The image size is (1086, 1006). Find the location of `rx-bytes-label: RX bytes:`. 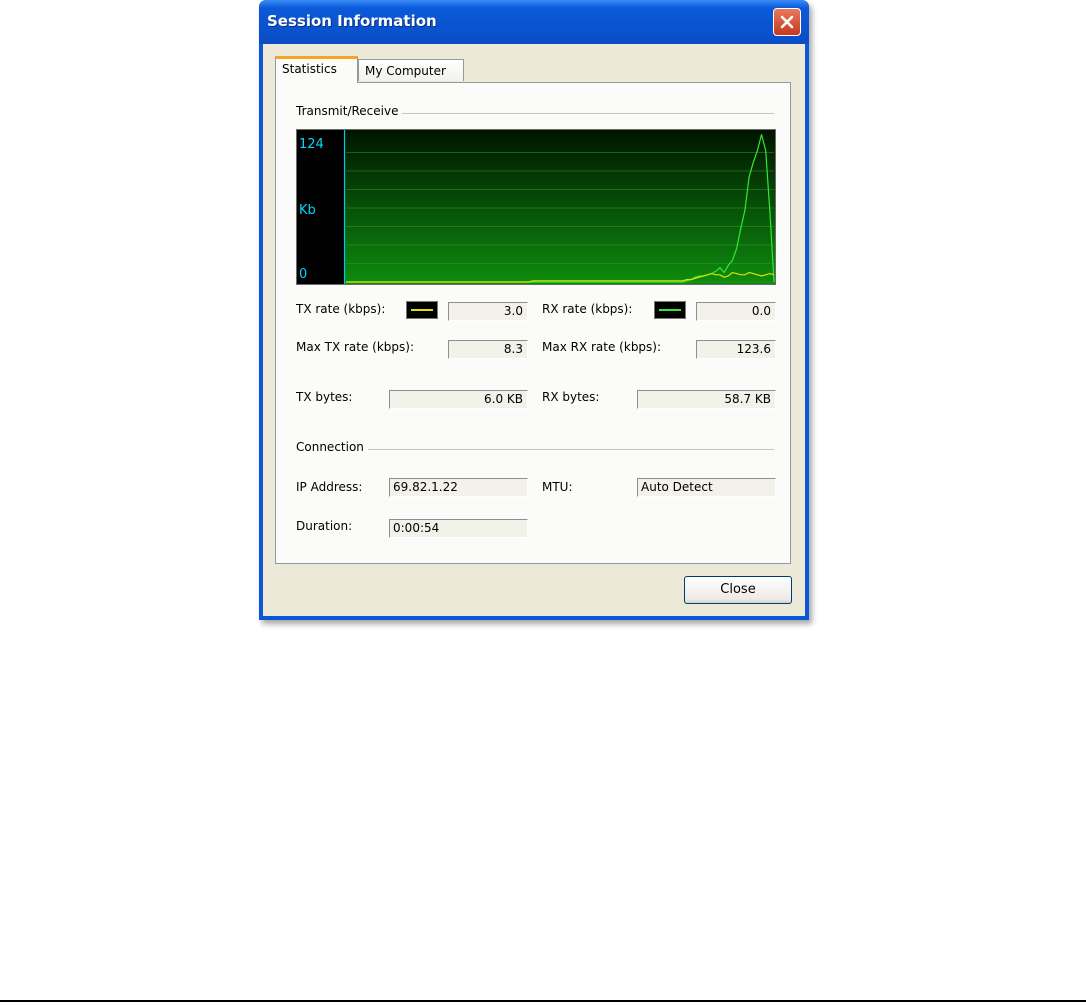

rx-bytes-label: RX bytes: is located at coordinates (571, 397).